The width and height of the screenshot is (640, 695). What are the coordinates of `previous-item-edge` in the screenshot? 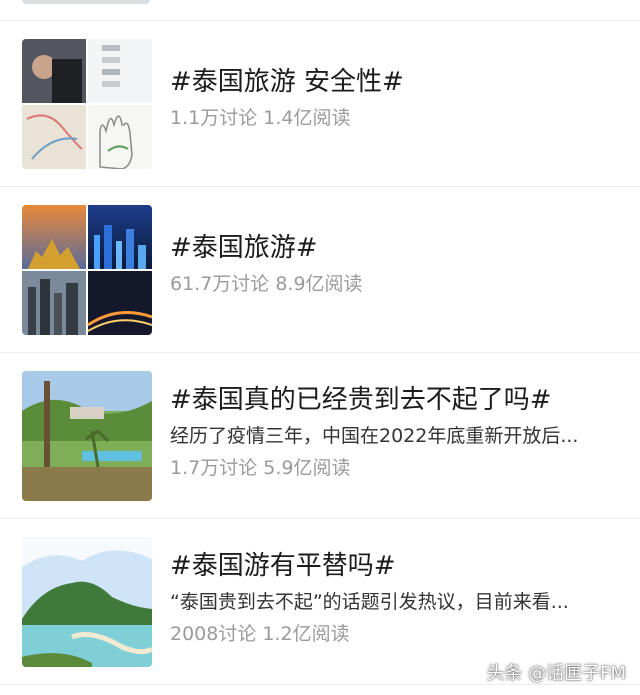 It's located at (320, 10).